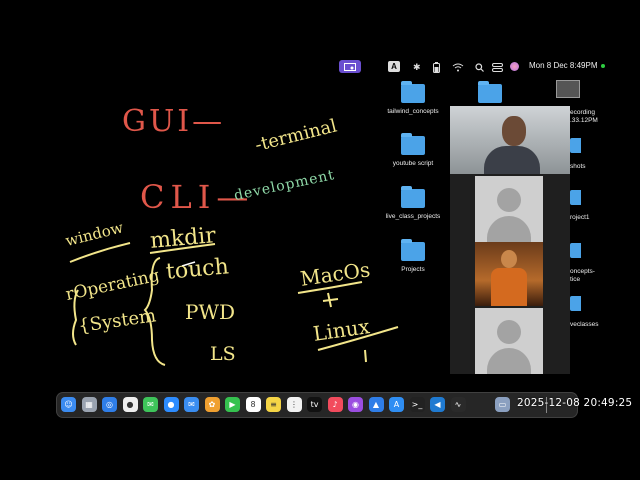 The height and width of the screenshot is (480, 640). I want to click on partial-label: veclasses, so click(584, 324).